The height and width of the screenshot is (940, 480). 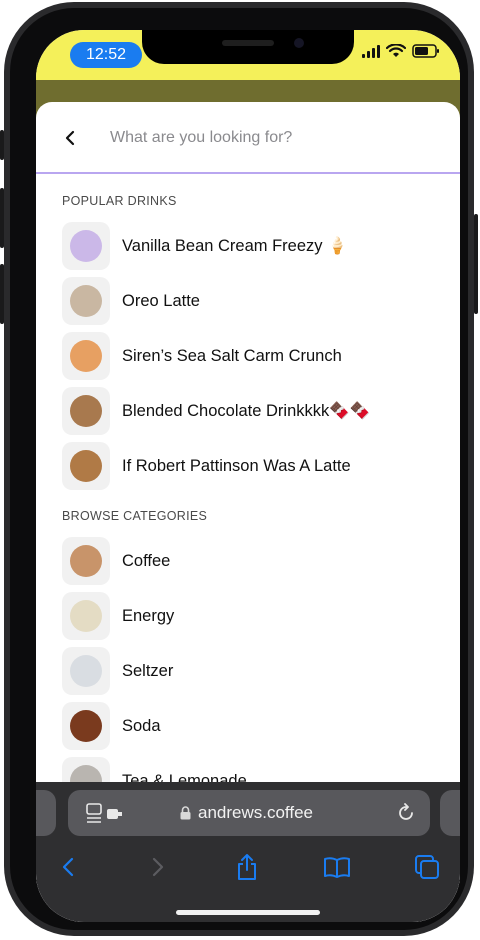 I want to click on battery-icon, so click(x=425, y=51).